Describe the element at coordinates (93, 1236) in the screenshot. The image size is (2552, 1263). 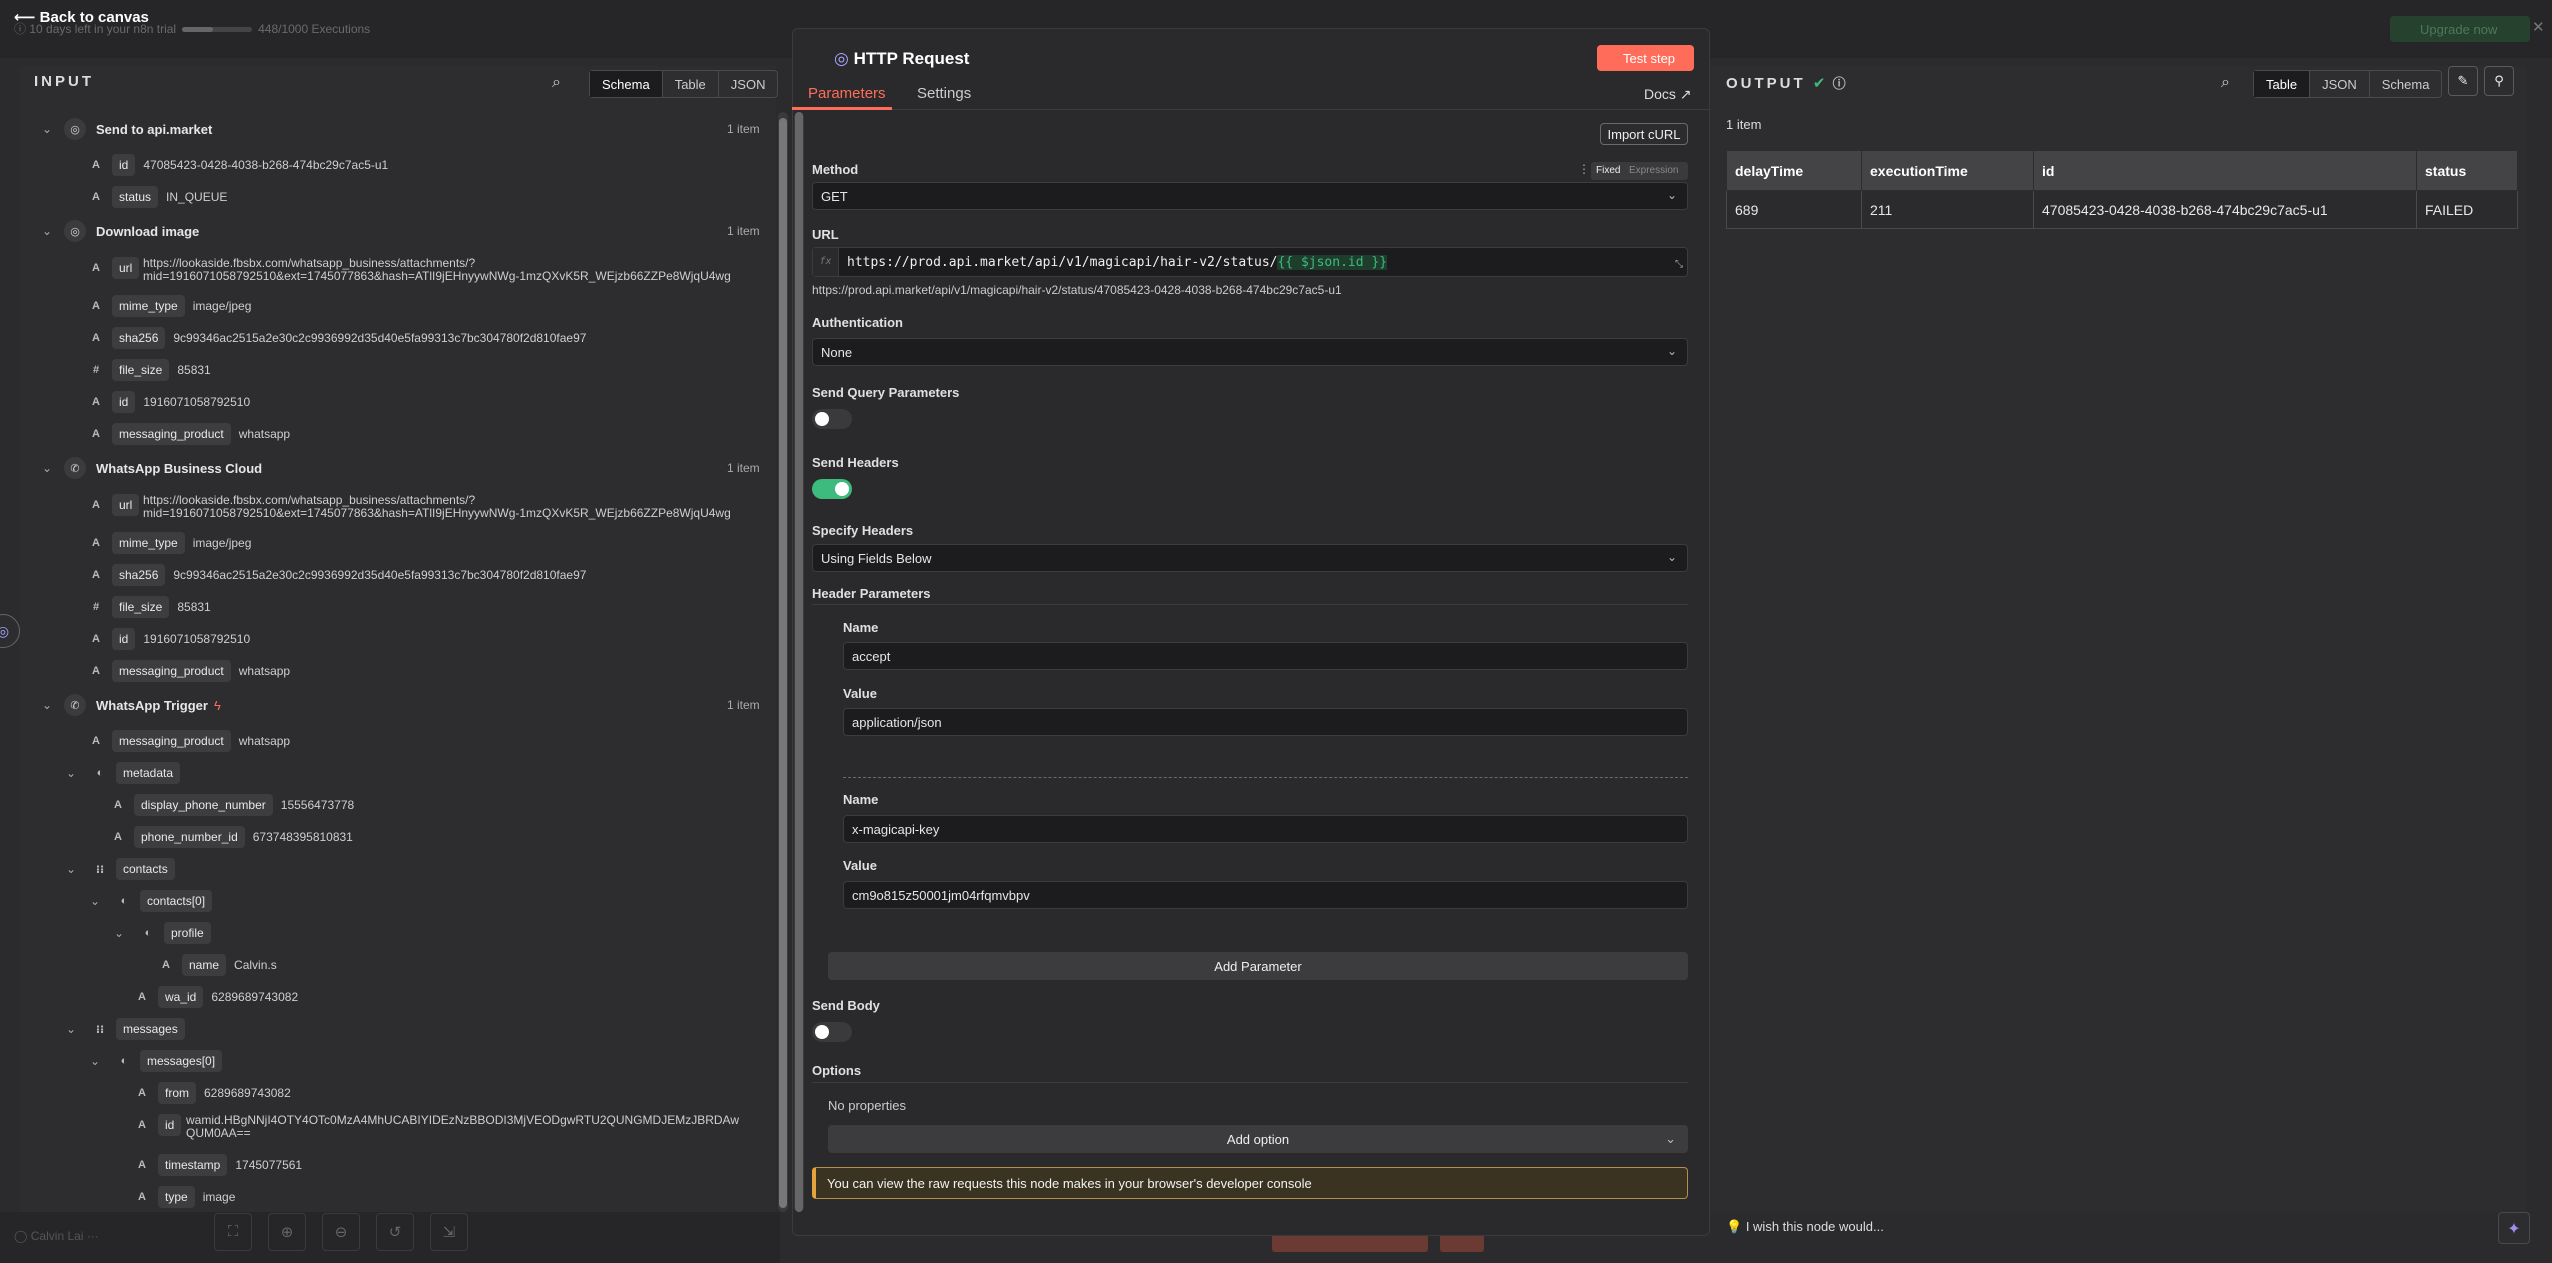
I see `more-icon: ···` at that location.